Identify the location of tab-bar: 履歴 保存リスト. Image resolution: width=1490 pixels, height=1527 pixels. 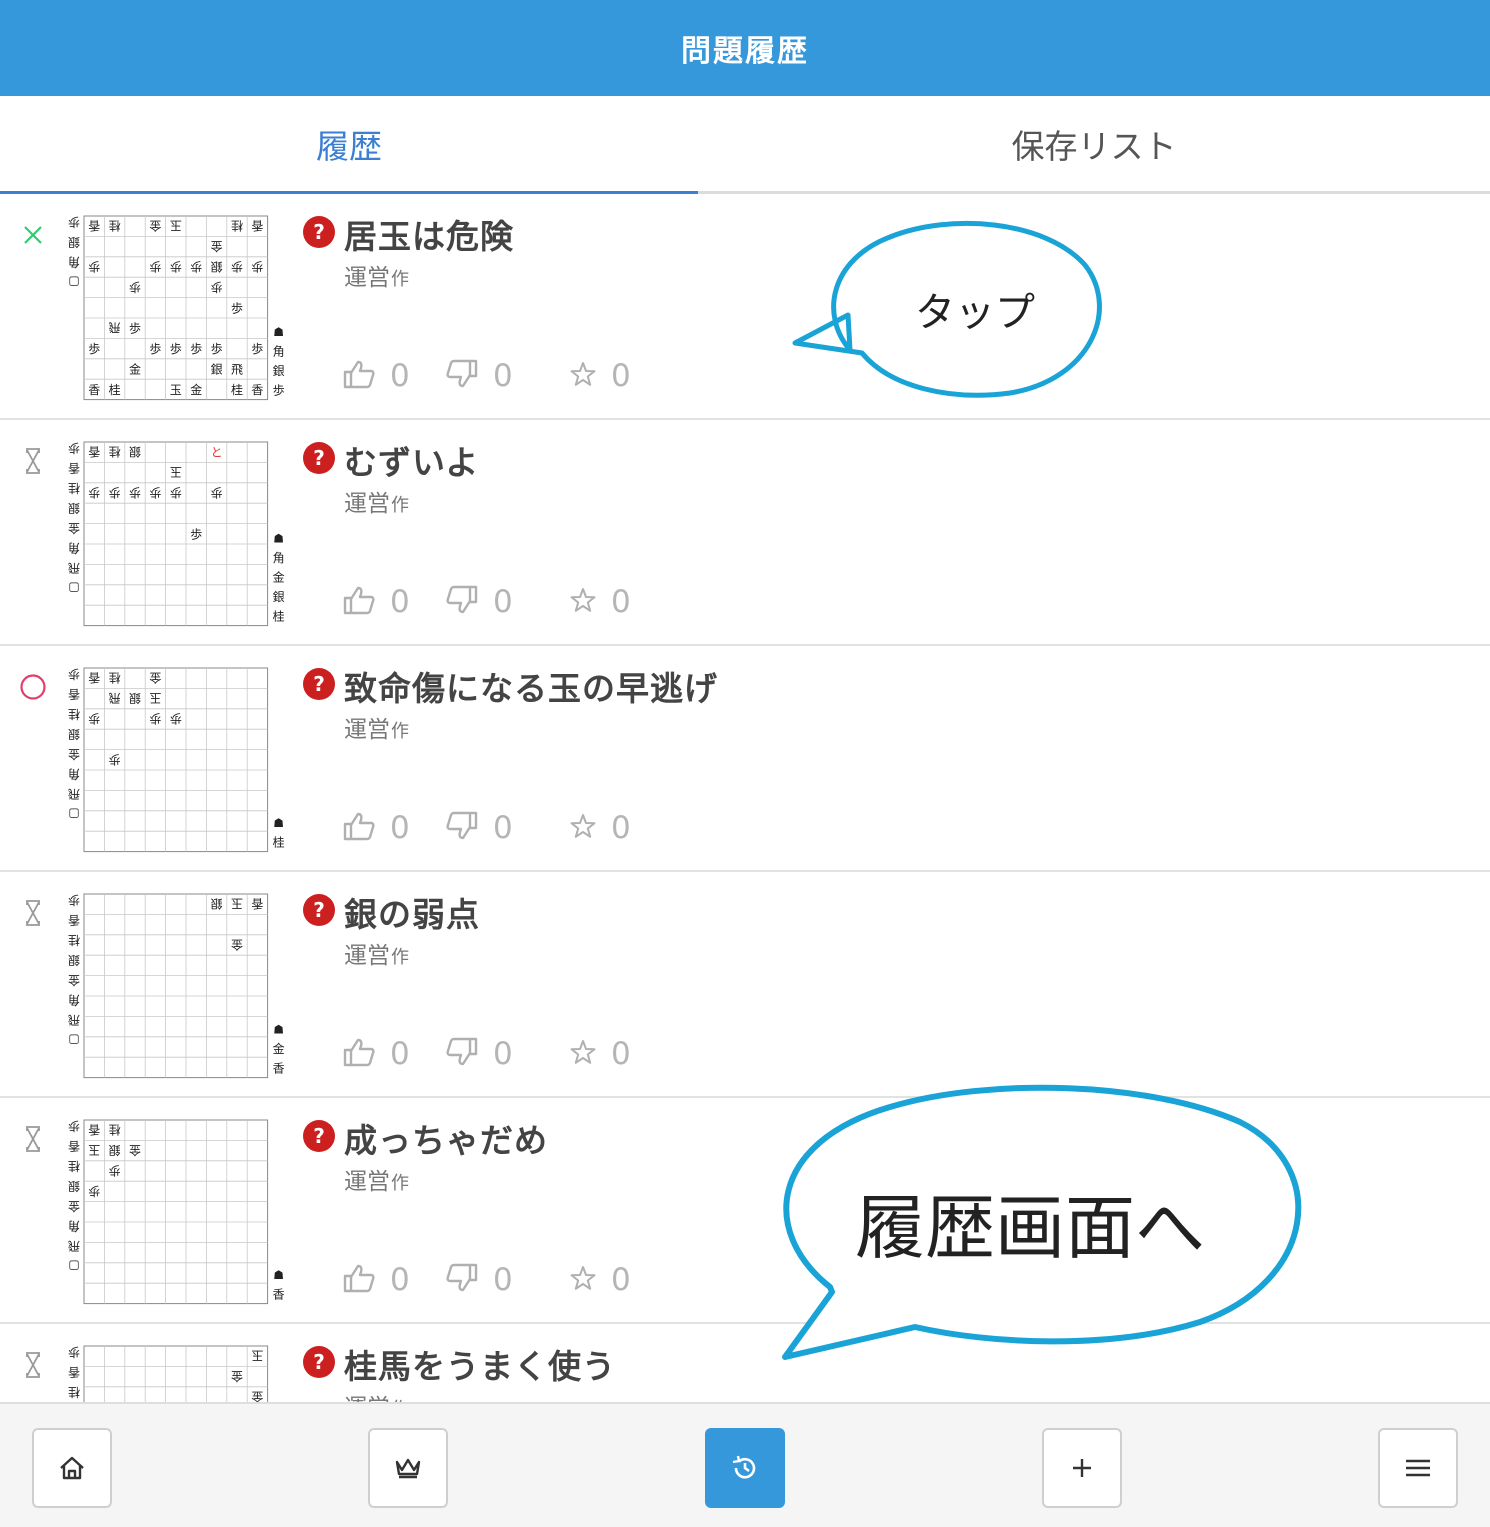
(745, 145).